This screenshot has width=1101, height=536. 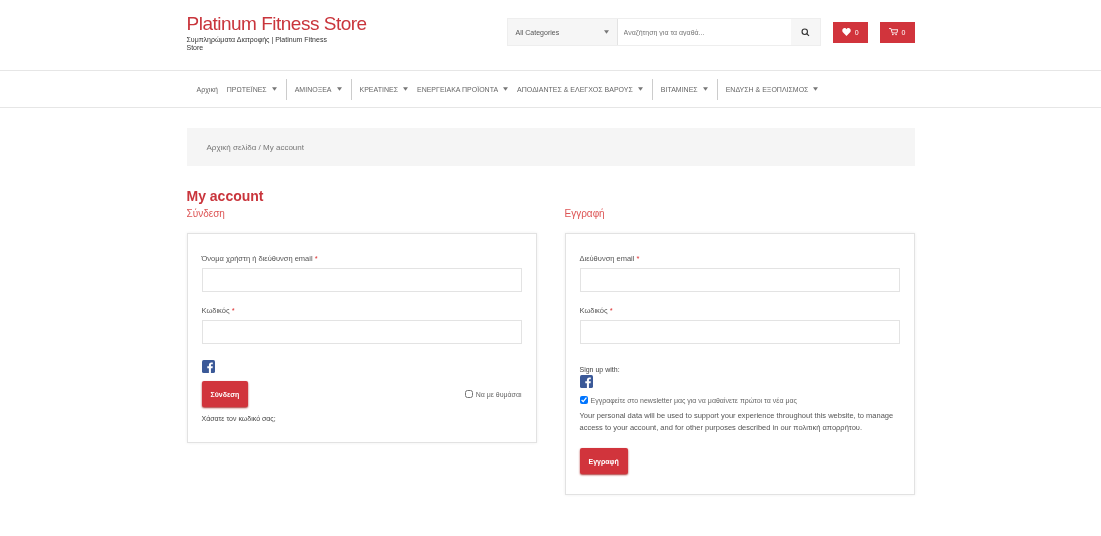 I want to click on search-icon, so click(x=805, y=32).